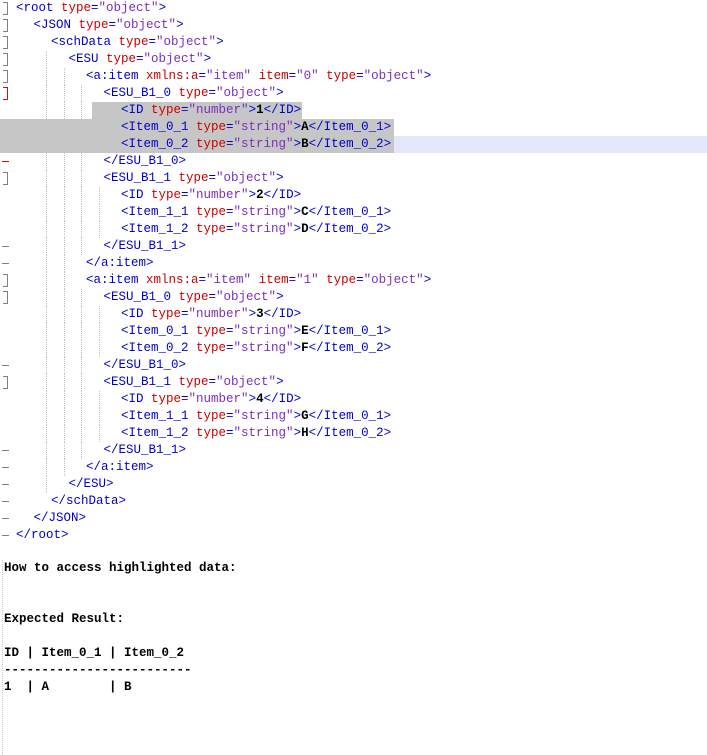 The height and width of the screenshot is (755, 707). What do you see at coordinates (353, 314) in the screenshot?
I see `code-line: <ID type="number">3</ID>` at bounding box center [353, 314].